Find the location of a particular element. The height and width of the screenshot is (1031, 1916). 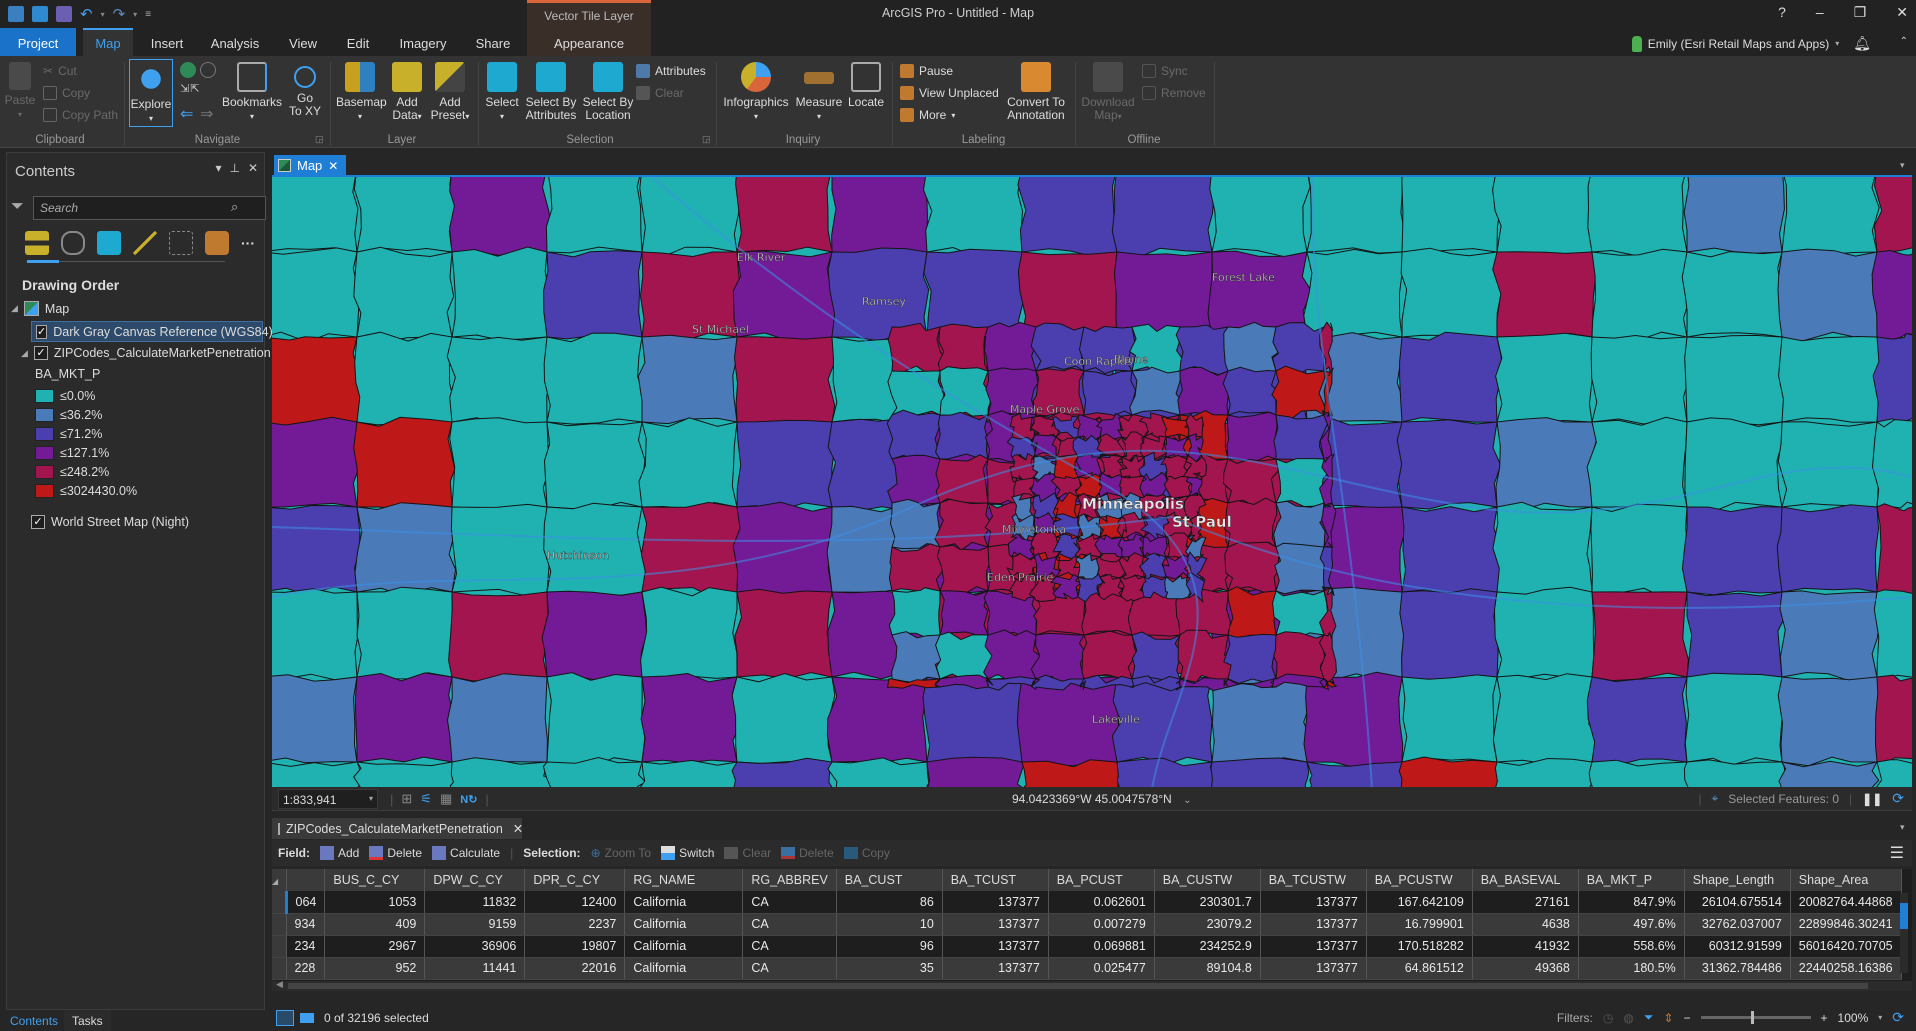

layer-zipcodes-market-penetration: ◢ ✓ ZIPCodes_CalculateMarketPenetration is located at coordinates (146, 353).